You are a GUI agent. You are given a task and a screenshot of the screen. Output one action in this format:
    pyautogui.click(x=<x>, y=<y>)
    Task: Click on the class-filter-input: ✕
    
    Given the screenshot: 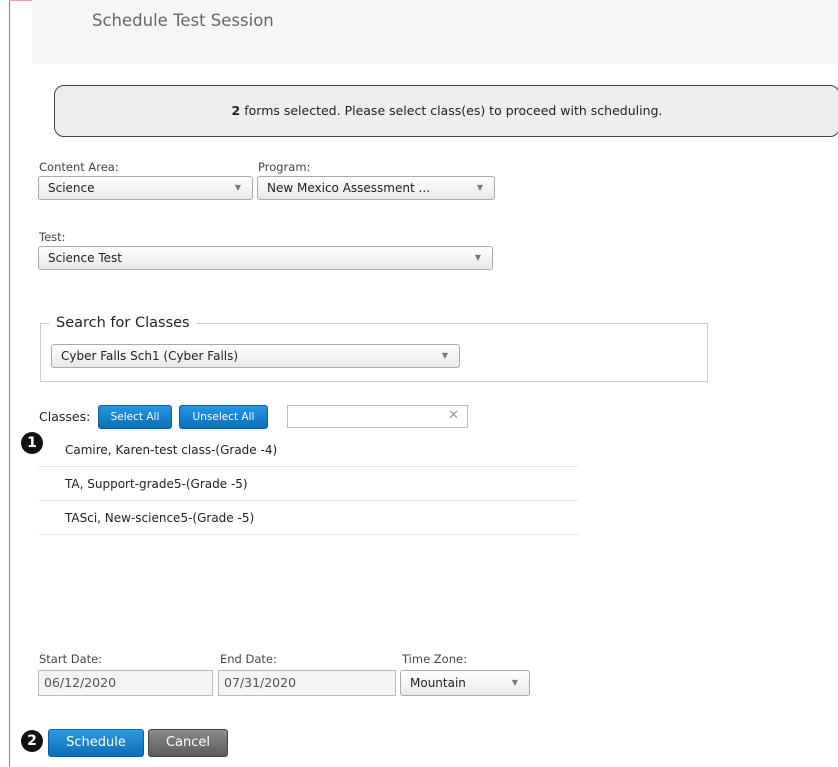 What is the action you would take?
    pyautogui.click(x=377, y=416)
    